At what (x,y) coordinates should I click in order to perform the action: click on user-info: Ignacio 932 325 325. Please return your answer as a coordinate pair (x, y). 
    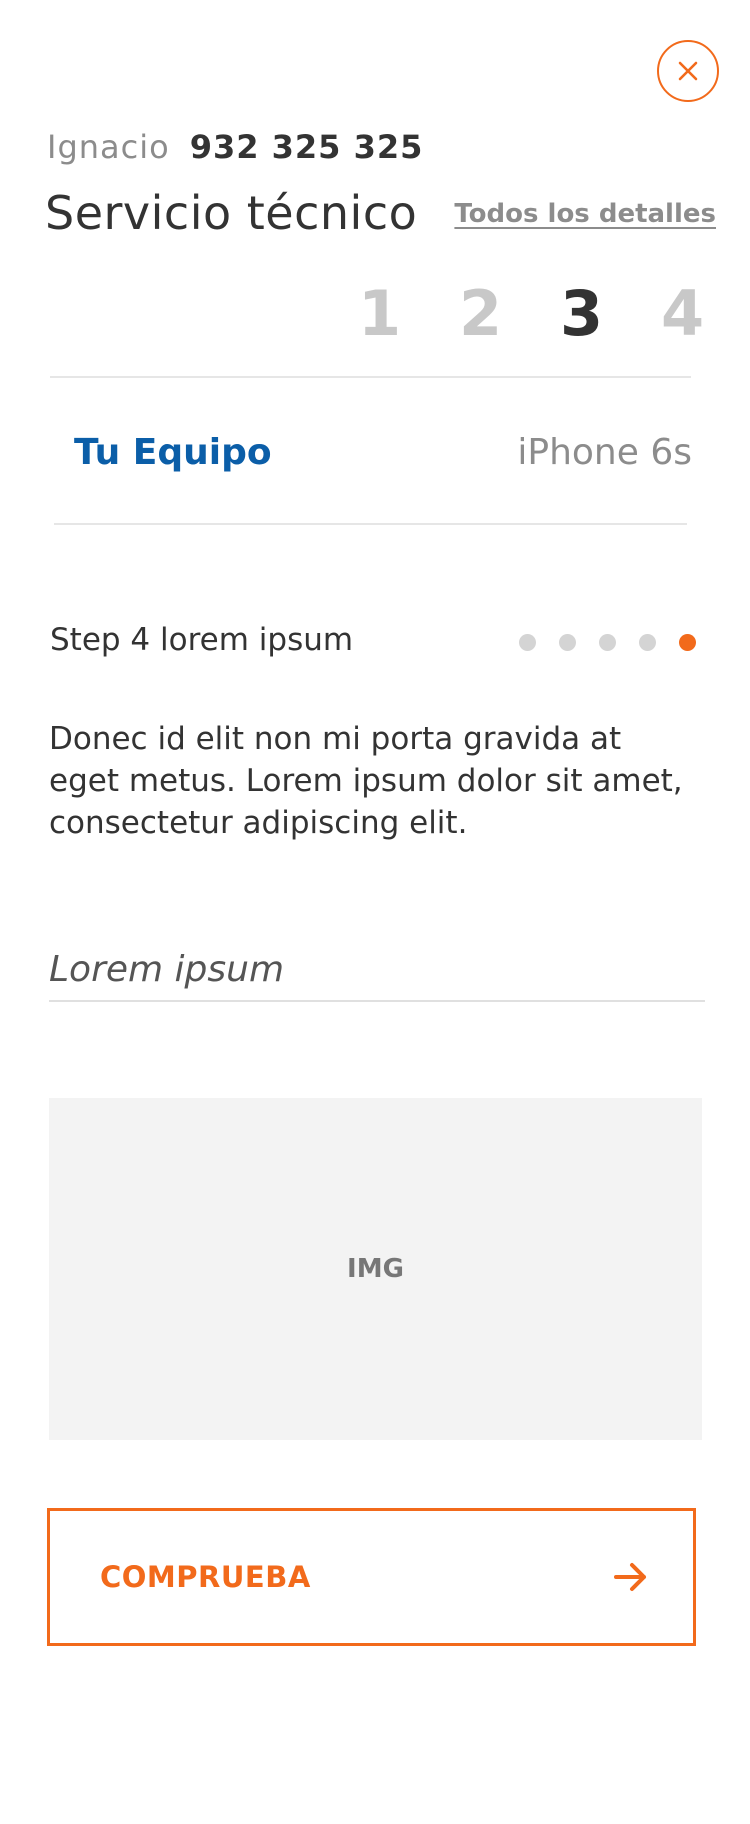
    Looking at the image, I should click on (235, 147).